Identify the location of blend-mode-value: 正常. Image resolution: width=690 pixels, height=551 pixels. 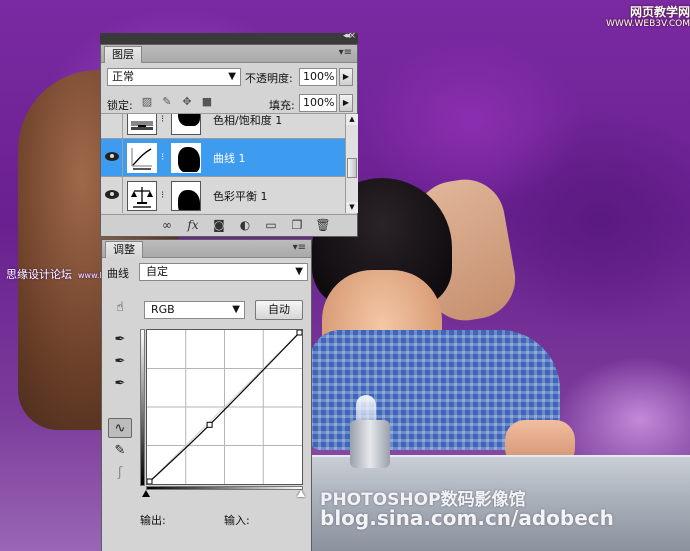
(123, 76).